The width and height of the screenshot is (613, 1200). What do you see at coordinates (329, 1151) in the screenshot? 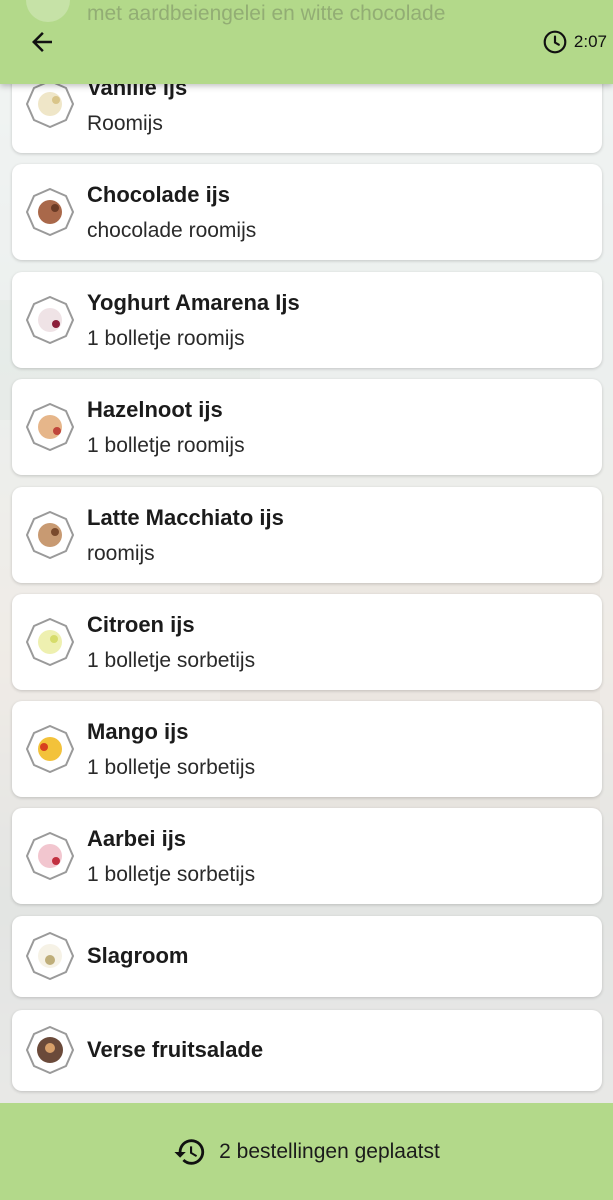
I see `orders-placed-label: 2 bestellingen geplaatst` at bounding box center [329, 1151].